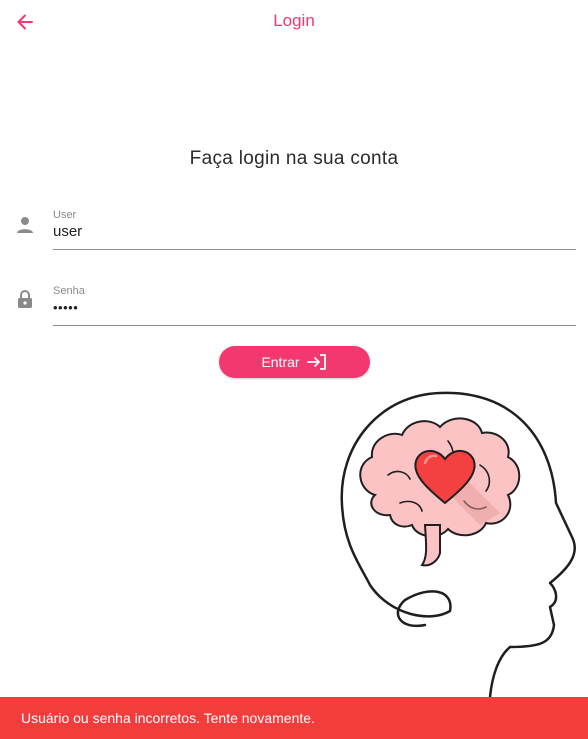  Describe the element at coordinates (25, 299) in the screenshot. I see `lock-icon` at that location.